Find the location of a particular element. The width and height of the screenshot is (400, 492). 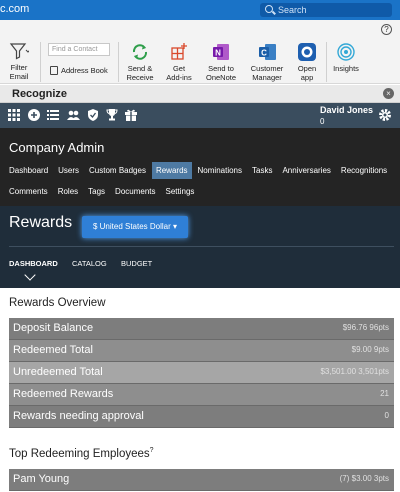

help-icon: ? is located at coordinates (386, 29).